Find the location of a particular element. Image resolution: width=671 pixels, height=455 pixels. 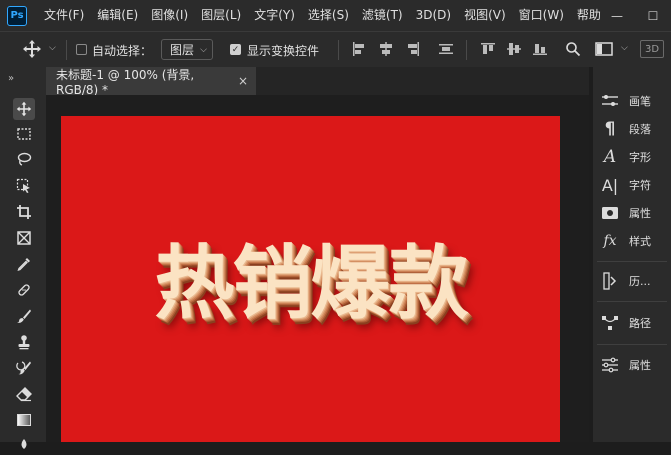

window-controls: — ☐ is located at coordinates (635, 15).